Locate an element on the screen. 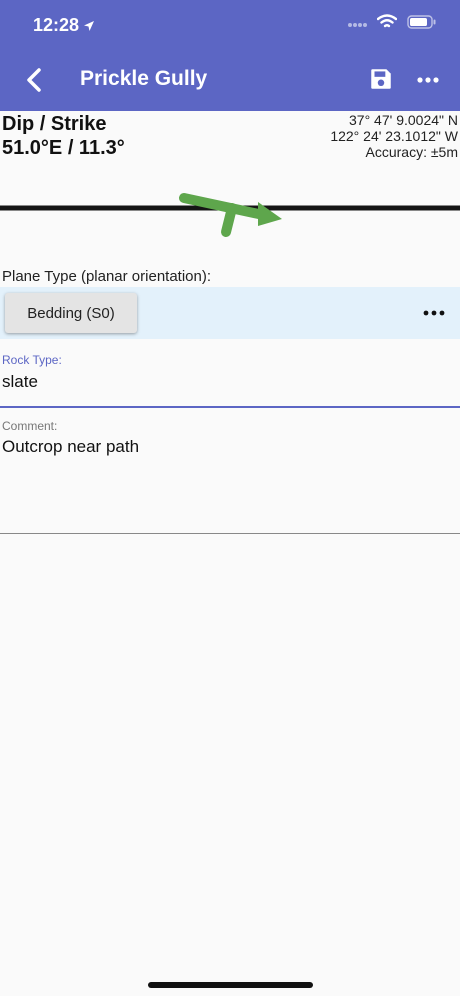 Image resolution: width=460 pixels, height=996 pixels. chevron-left-icon is located at coordinates (34, 80).